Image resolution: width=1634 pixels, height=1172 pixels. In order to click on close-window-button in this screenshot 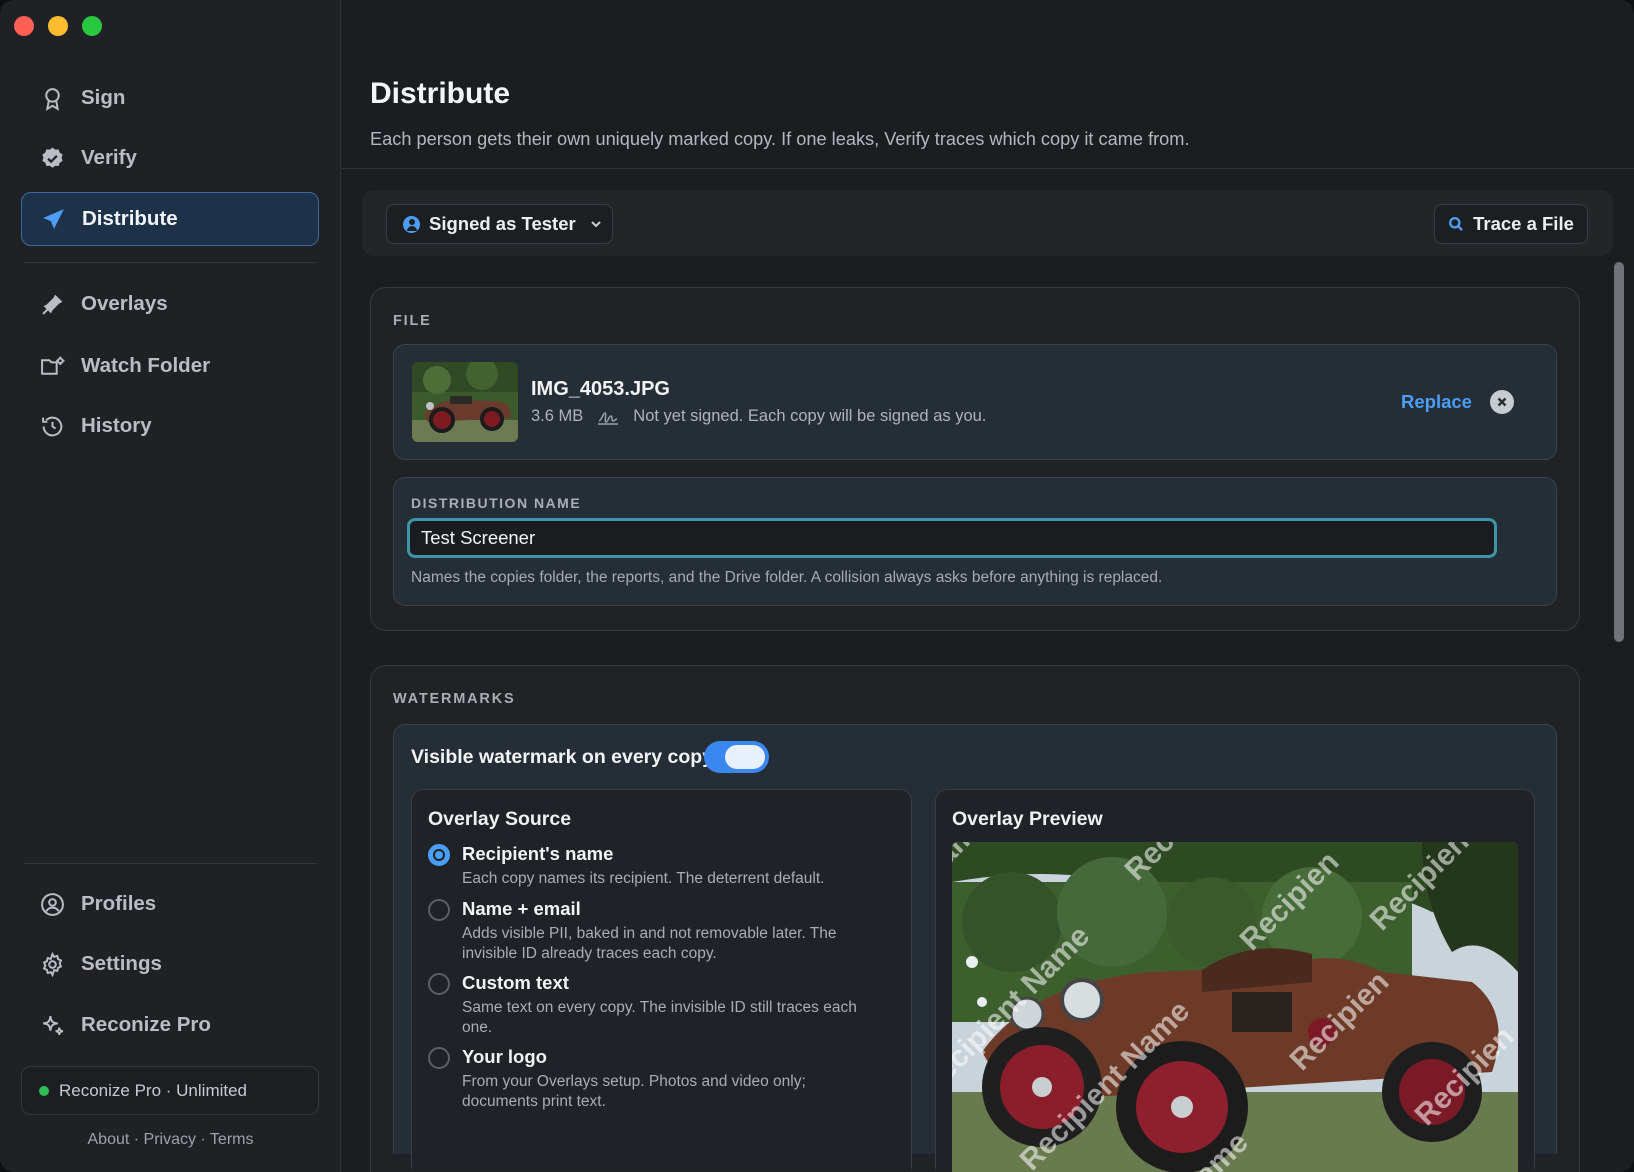, I will do `click(24, 26)`.